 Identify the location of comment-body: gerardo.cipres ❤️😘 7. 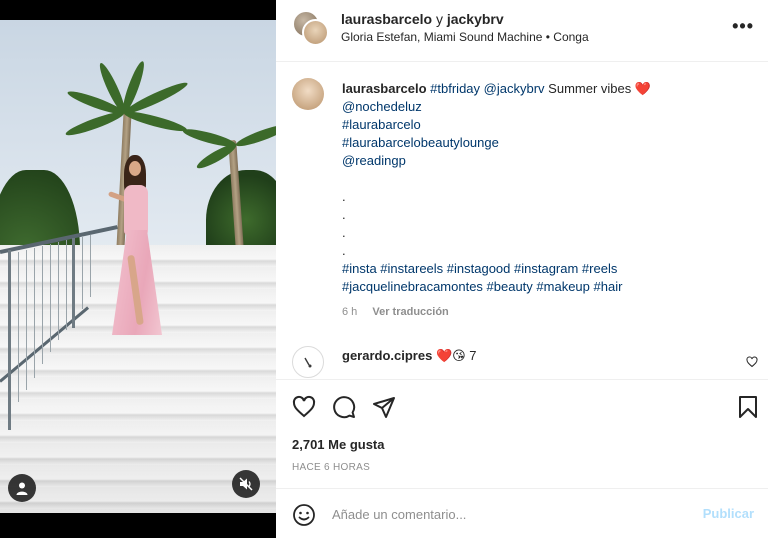
(409, 356).